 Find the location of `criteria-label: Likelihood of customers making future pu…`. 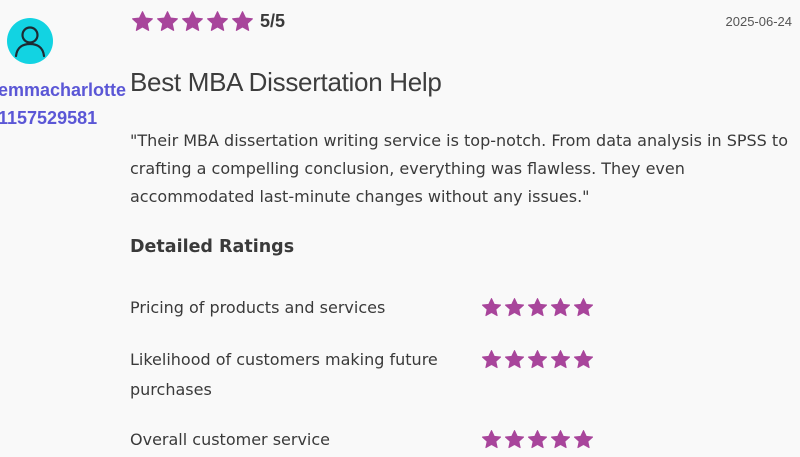

criteria-label: Likelihood of customers making future pu… is located at coordinates (284, 374).